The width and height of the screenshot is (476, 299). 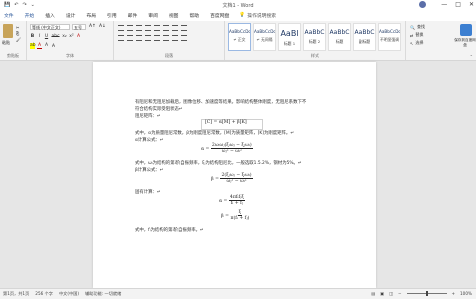 What do you see at coordinates (16, 294) in the screenshot?
I see `page-count: 第1页，共1页` at bounding box center [16, 294].